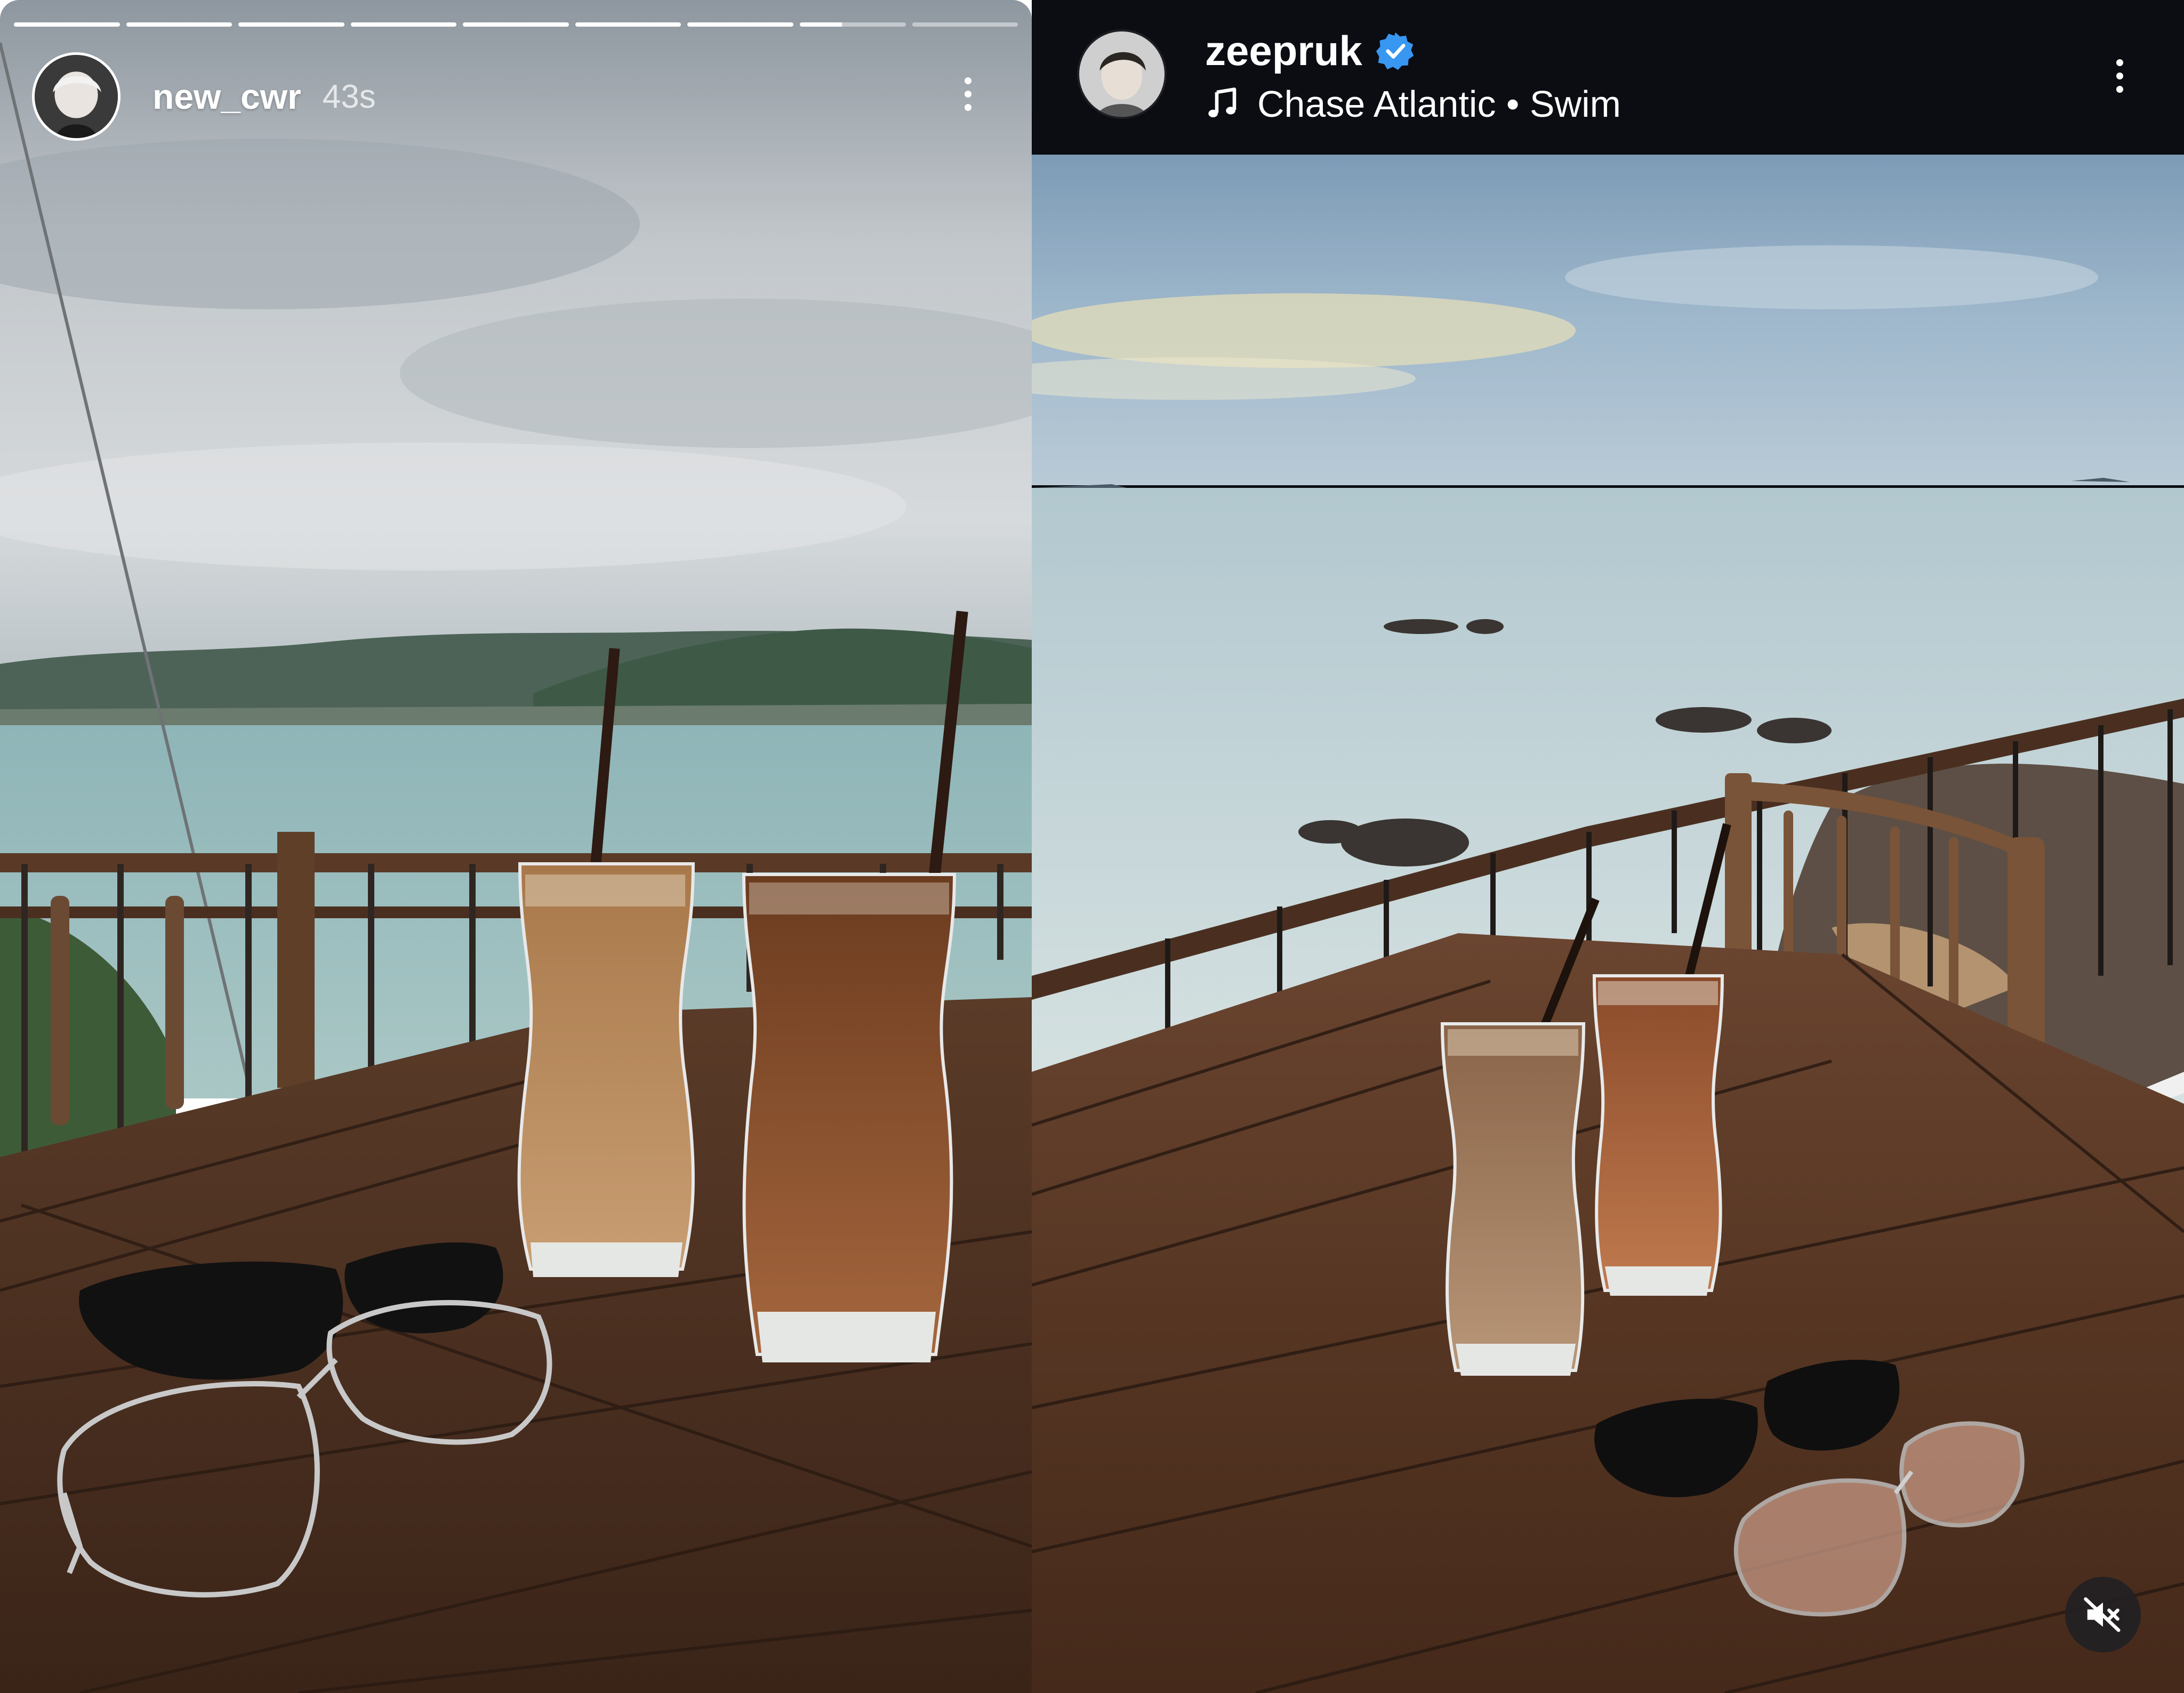 The image size is (2184, 1693). I want to click on post-header: zeepruk Chase Atlantic • Swim, so click(1608, 77).